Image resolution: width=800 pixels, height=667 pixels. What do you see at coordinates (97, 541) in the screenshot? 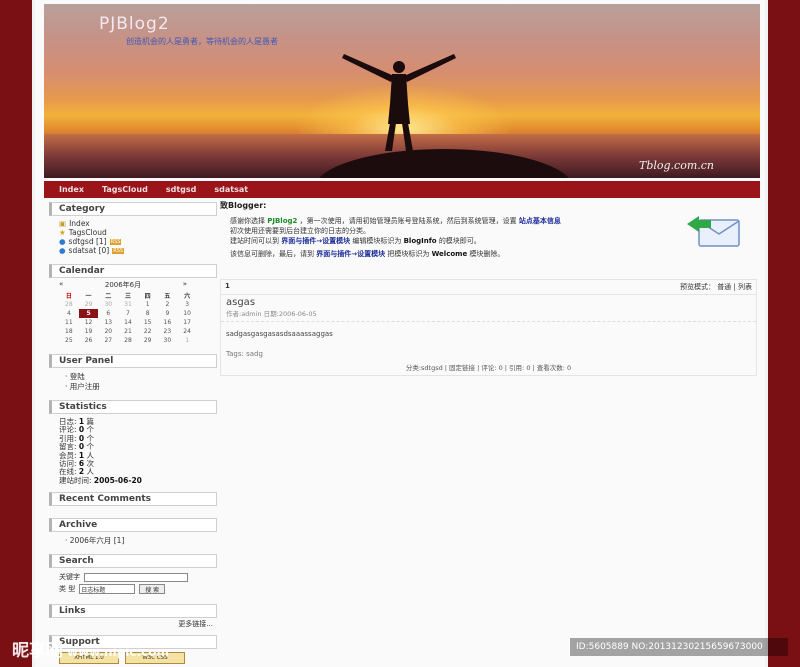
I see `archive-item-label: 2006年六月 [1]` at bounding box center [97, 541].